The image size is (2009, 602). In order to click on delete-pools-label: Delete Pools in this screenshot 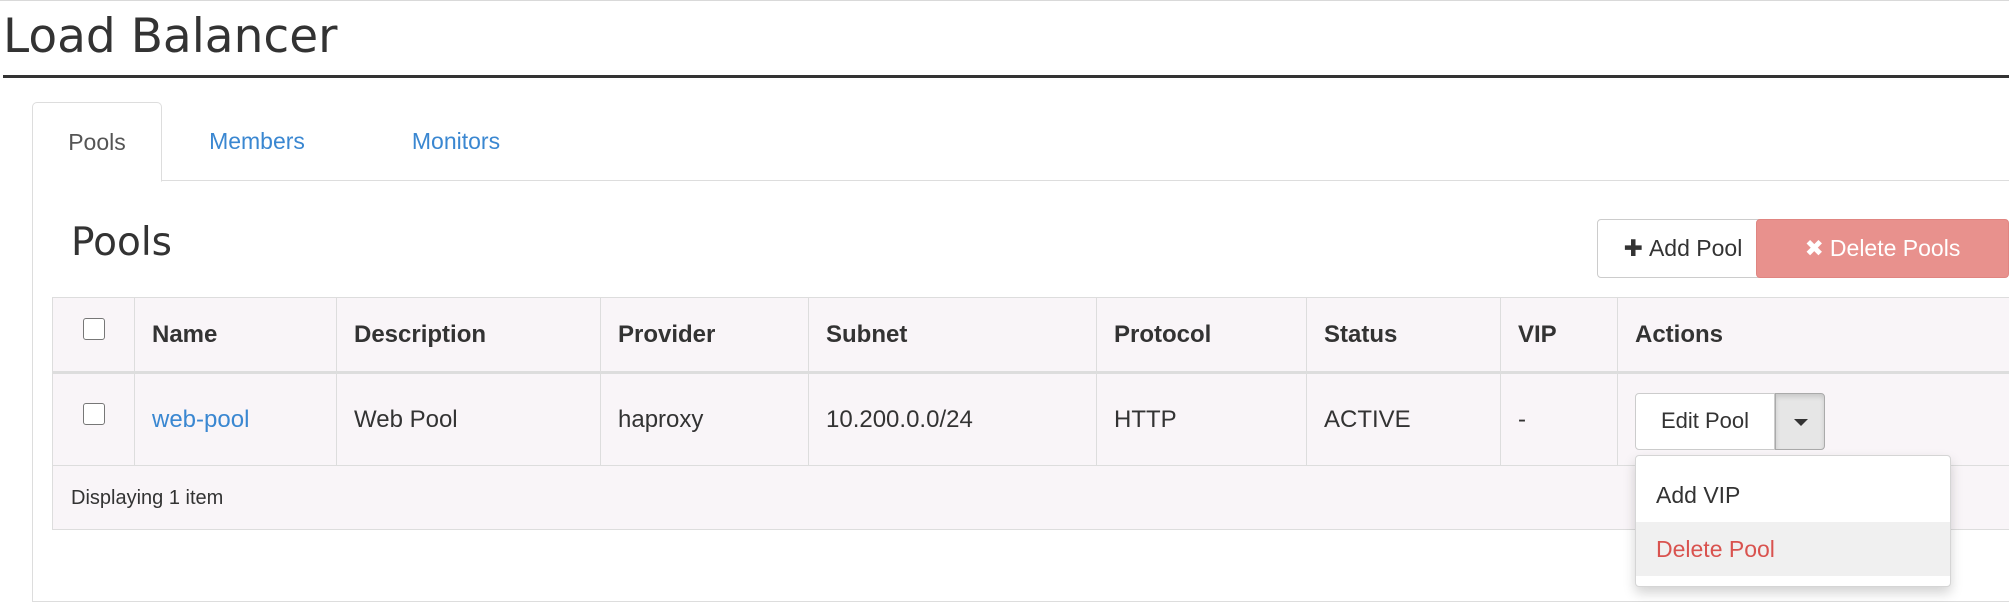, I will do `click(1895, 248)`.